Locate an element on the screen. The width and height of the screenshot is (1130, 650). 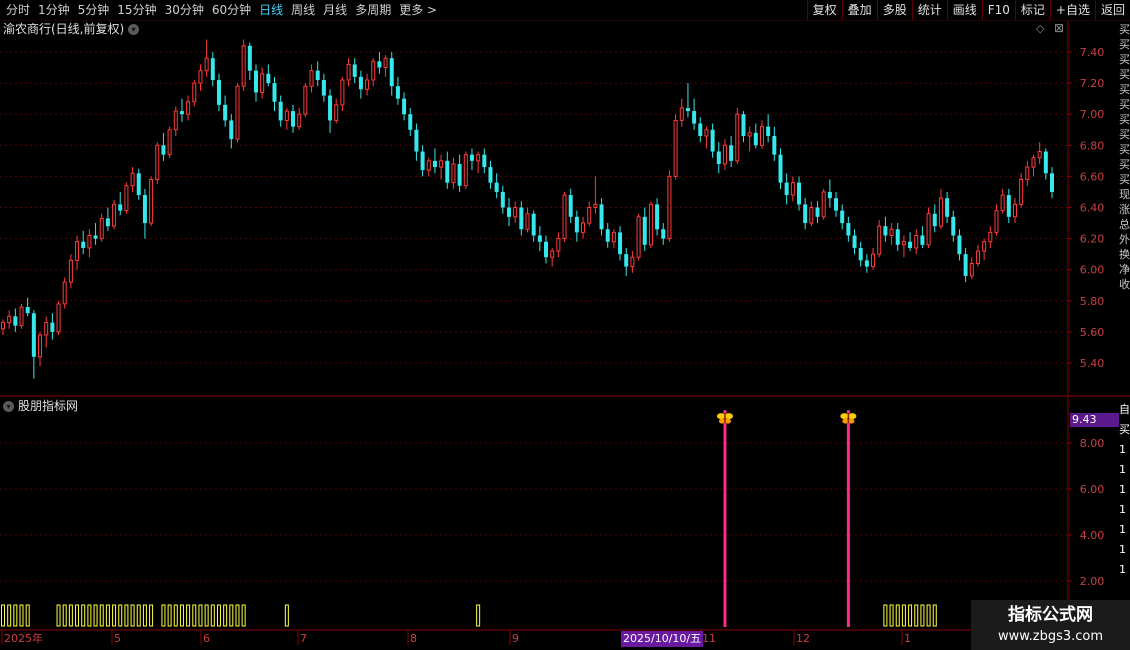
indicator-tick-label: 8.00 is located at coordinates (1092, 443).